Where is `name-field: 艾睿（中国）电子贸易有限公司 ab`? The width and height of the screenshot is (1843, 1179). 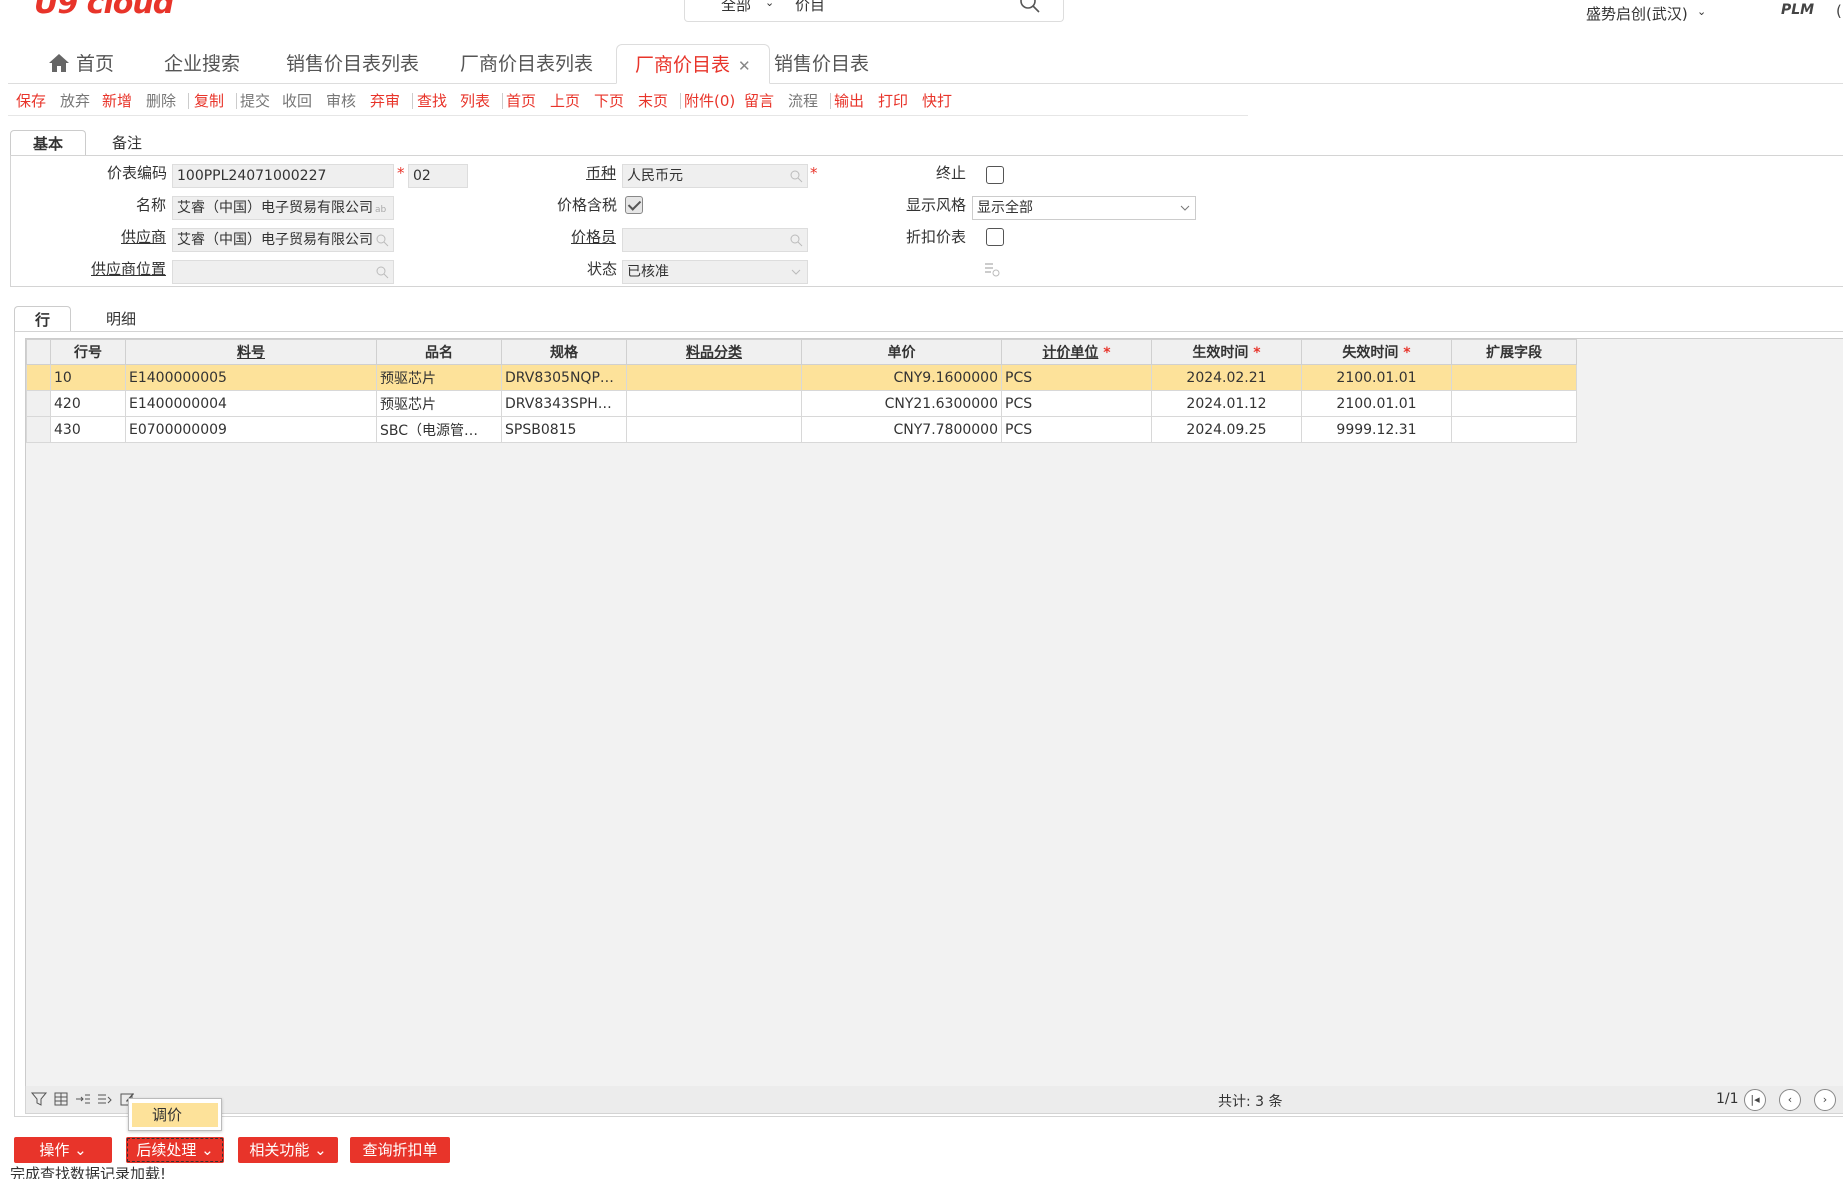 name-field: 艾睿（中国）电子贸易有限公司 ab is located at coordinates (283, 208).